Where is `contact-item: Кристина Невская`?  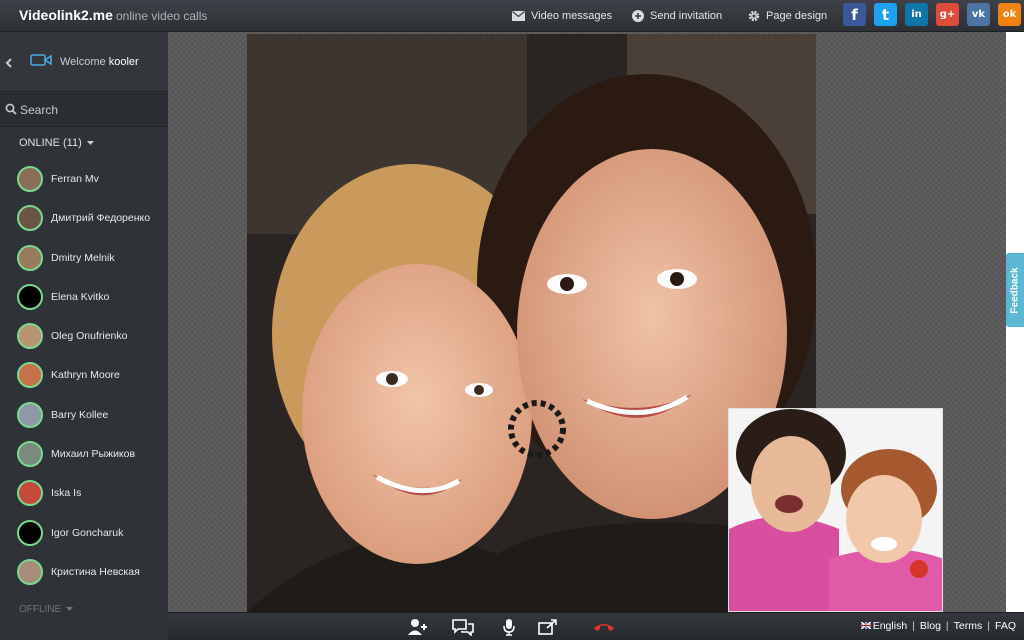
contact-item: Кристина Невская is located at coordinates (84, 572).